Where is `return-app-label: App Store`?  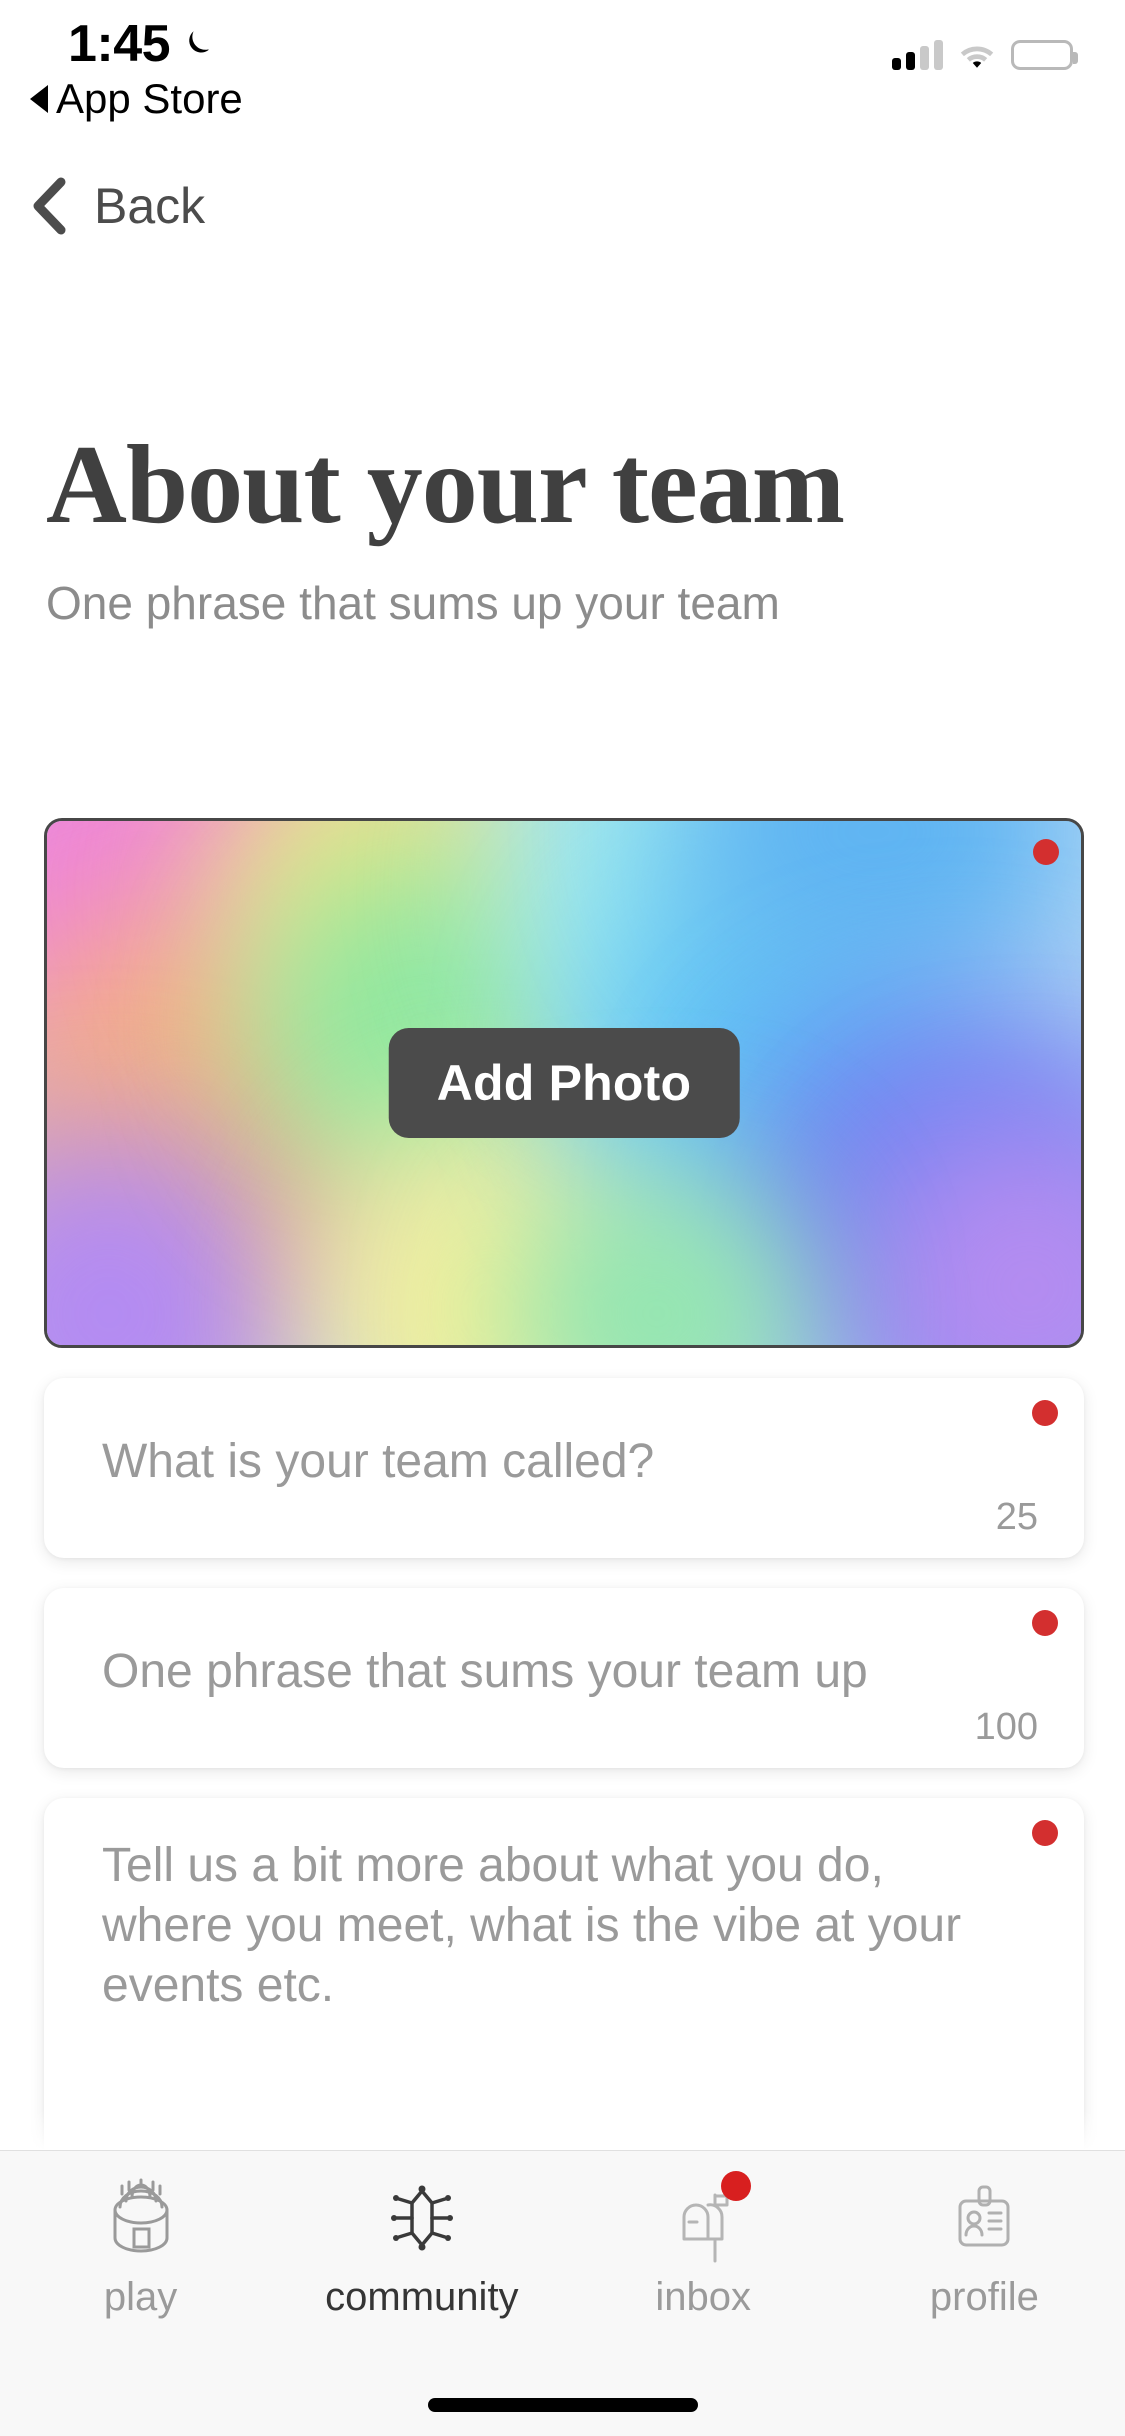 return-app-label: App Store is located at coordinates (149, 98).